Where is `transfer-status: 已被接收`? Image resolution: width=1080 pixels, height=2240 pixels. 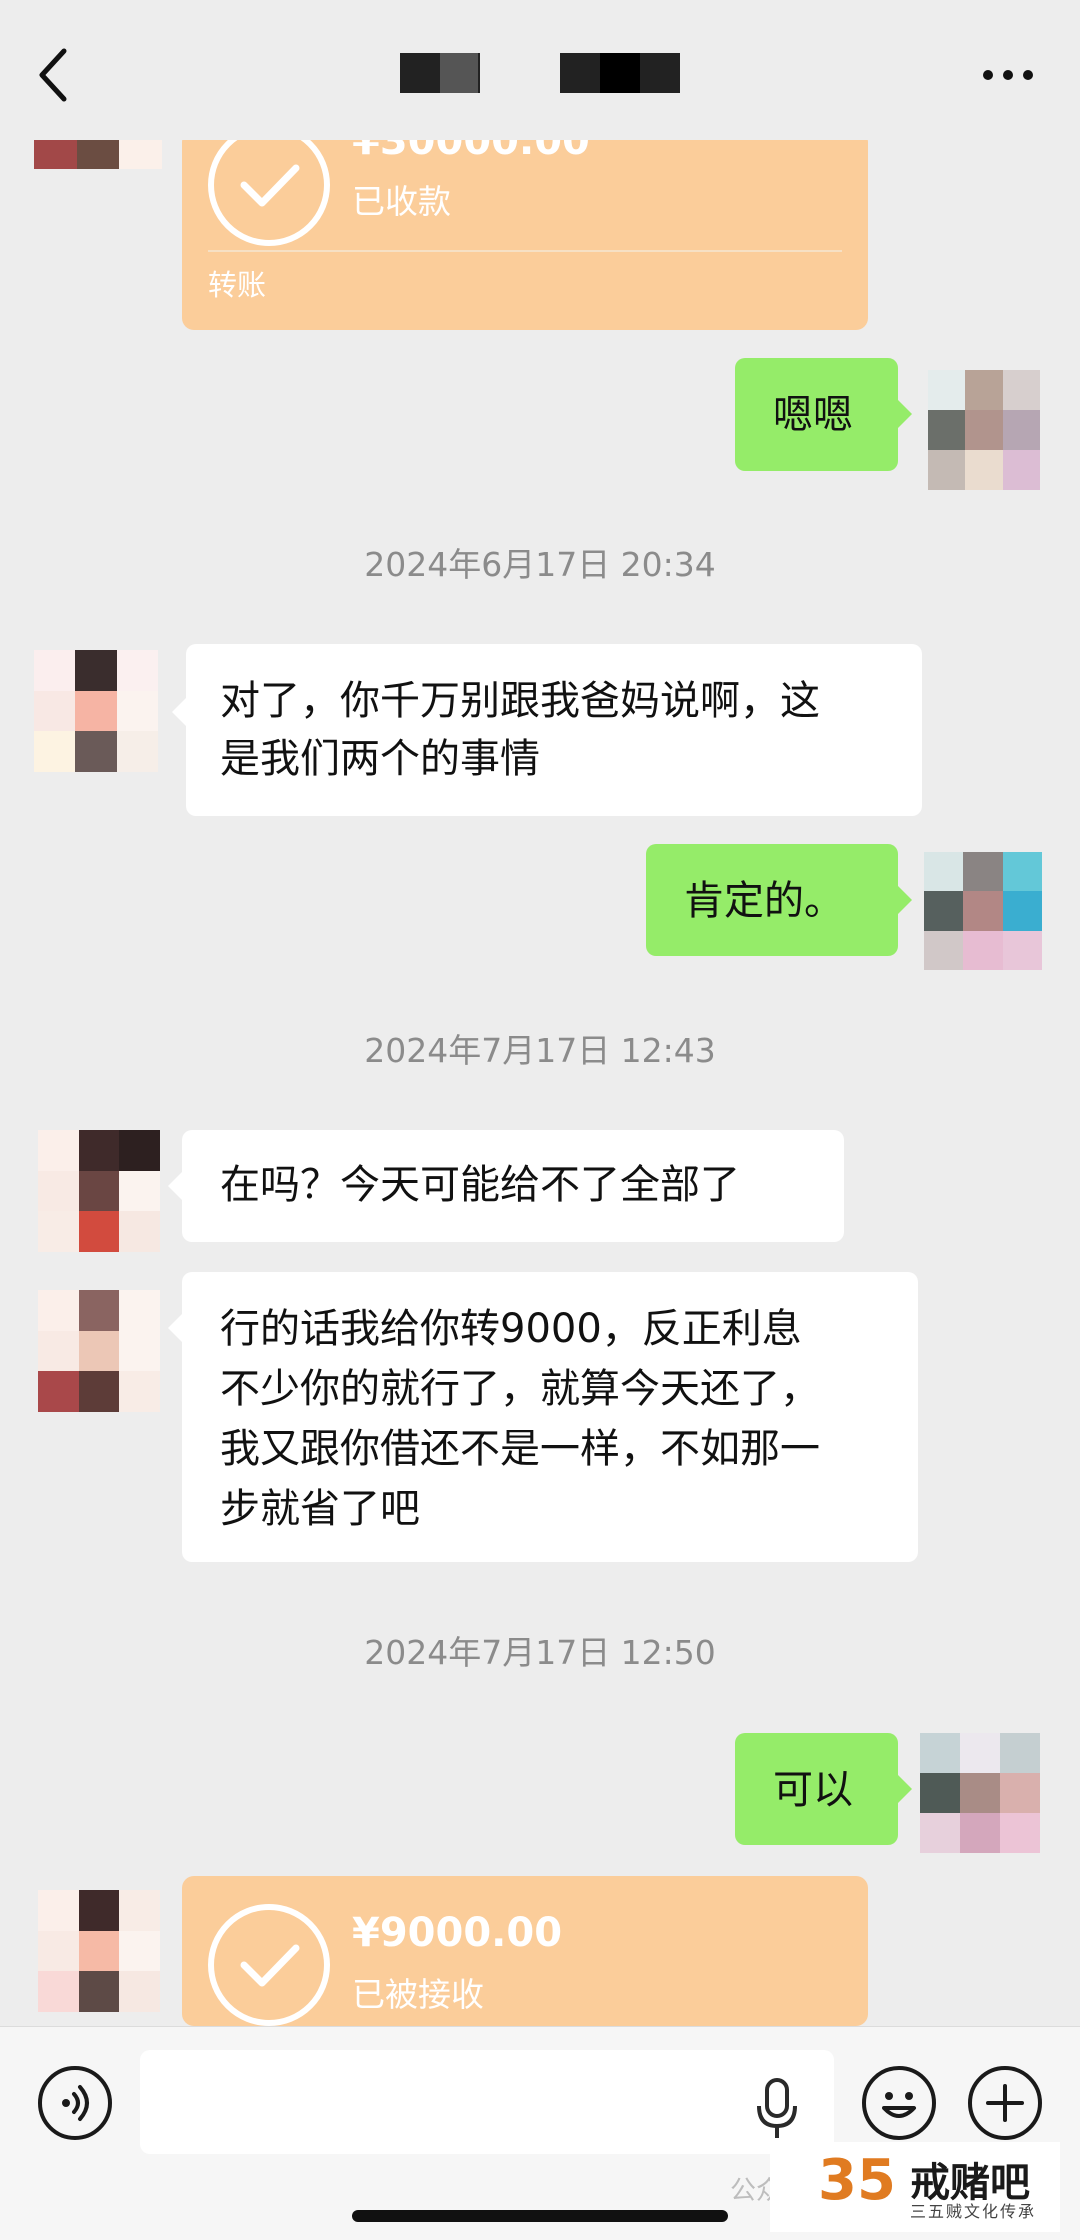 transfer-status: 已被接收 is located at coordinates (418, 1994).